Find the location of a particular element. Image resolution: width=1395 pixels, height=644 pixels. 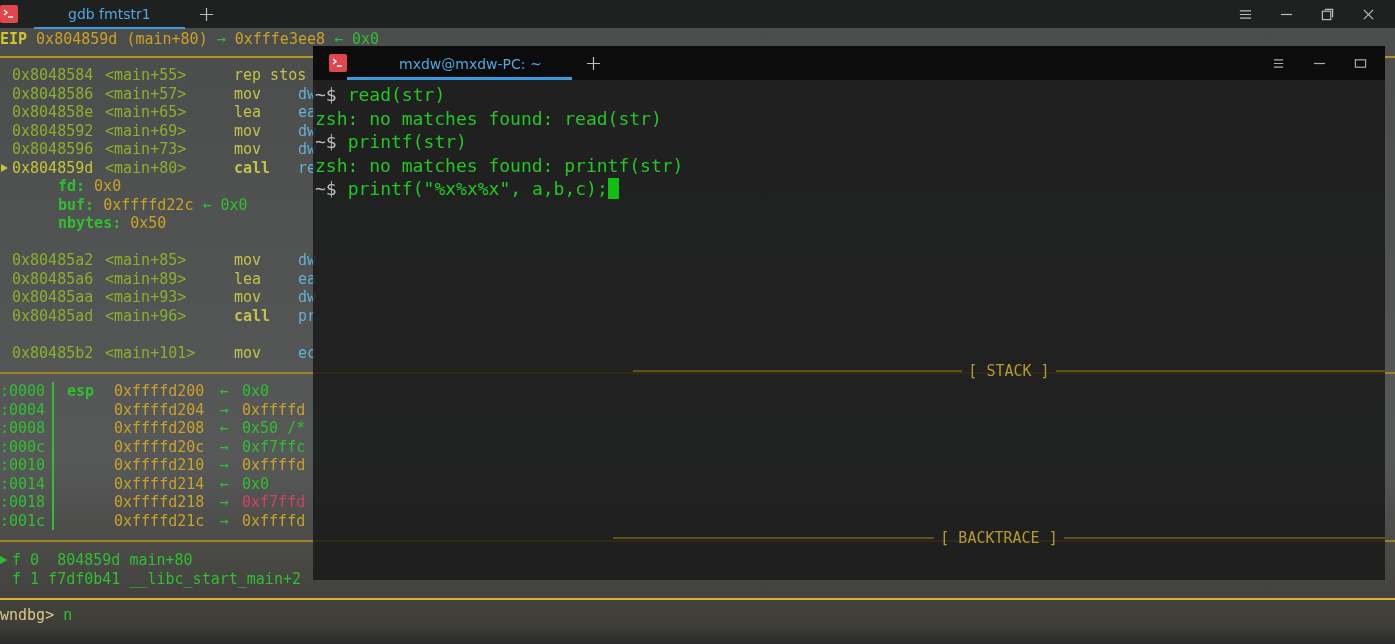

stack-value: 0xf7ffd is located at coordinates (274, 502).